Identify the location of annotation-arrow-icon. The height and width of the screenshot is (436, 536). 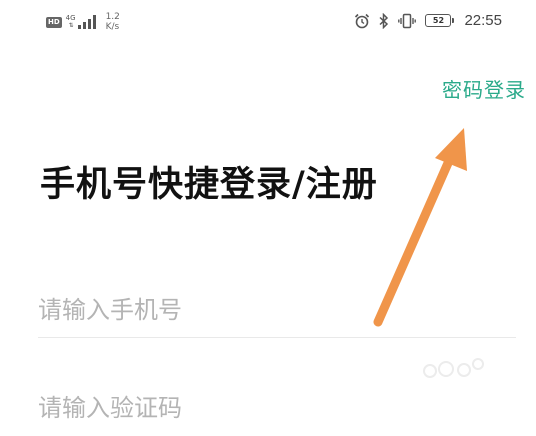
(420, 227).